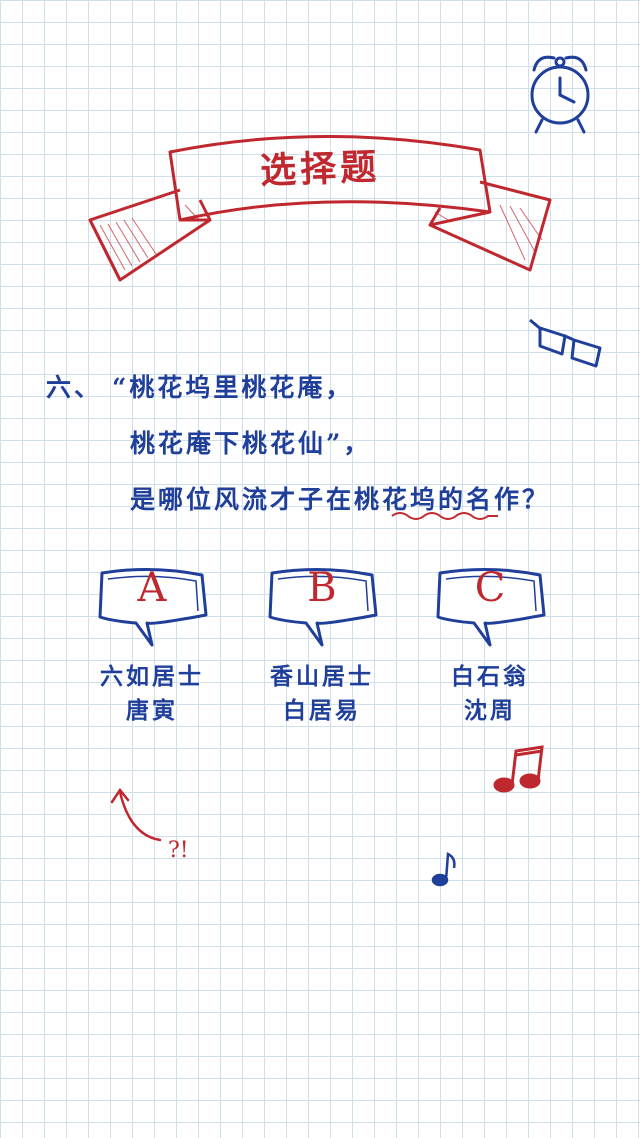  I want to click on option-letter: A, so click(152, 588).